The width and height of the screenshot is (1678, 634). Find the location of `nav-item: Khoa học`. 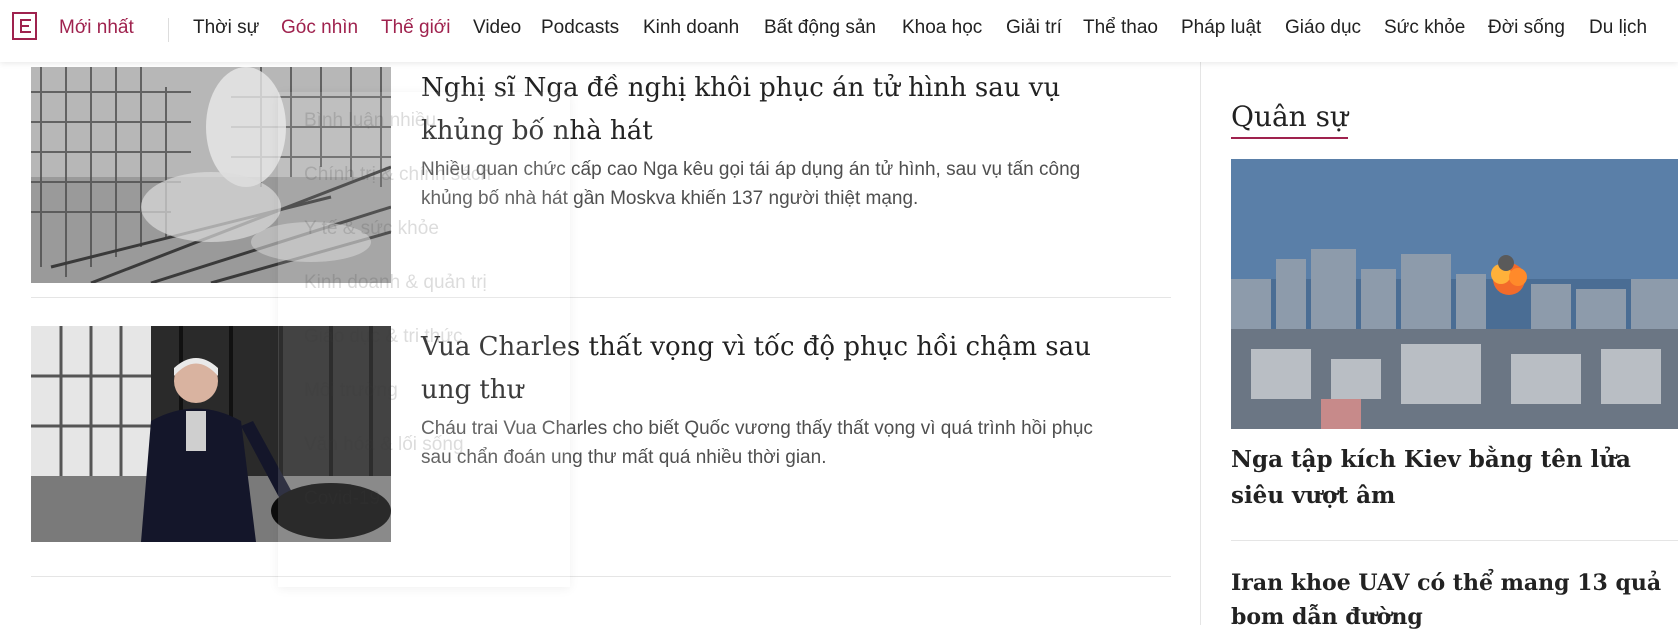

nav-item: Khoa học is located at coordinates (942, 28).